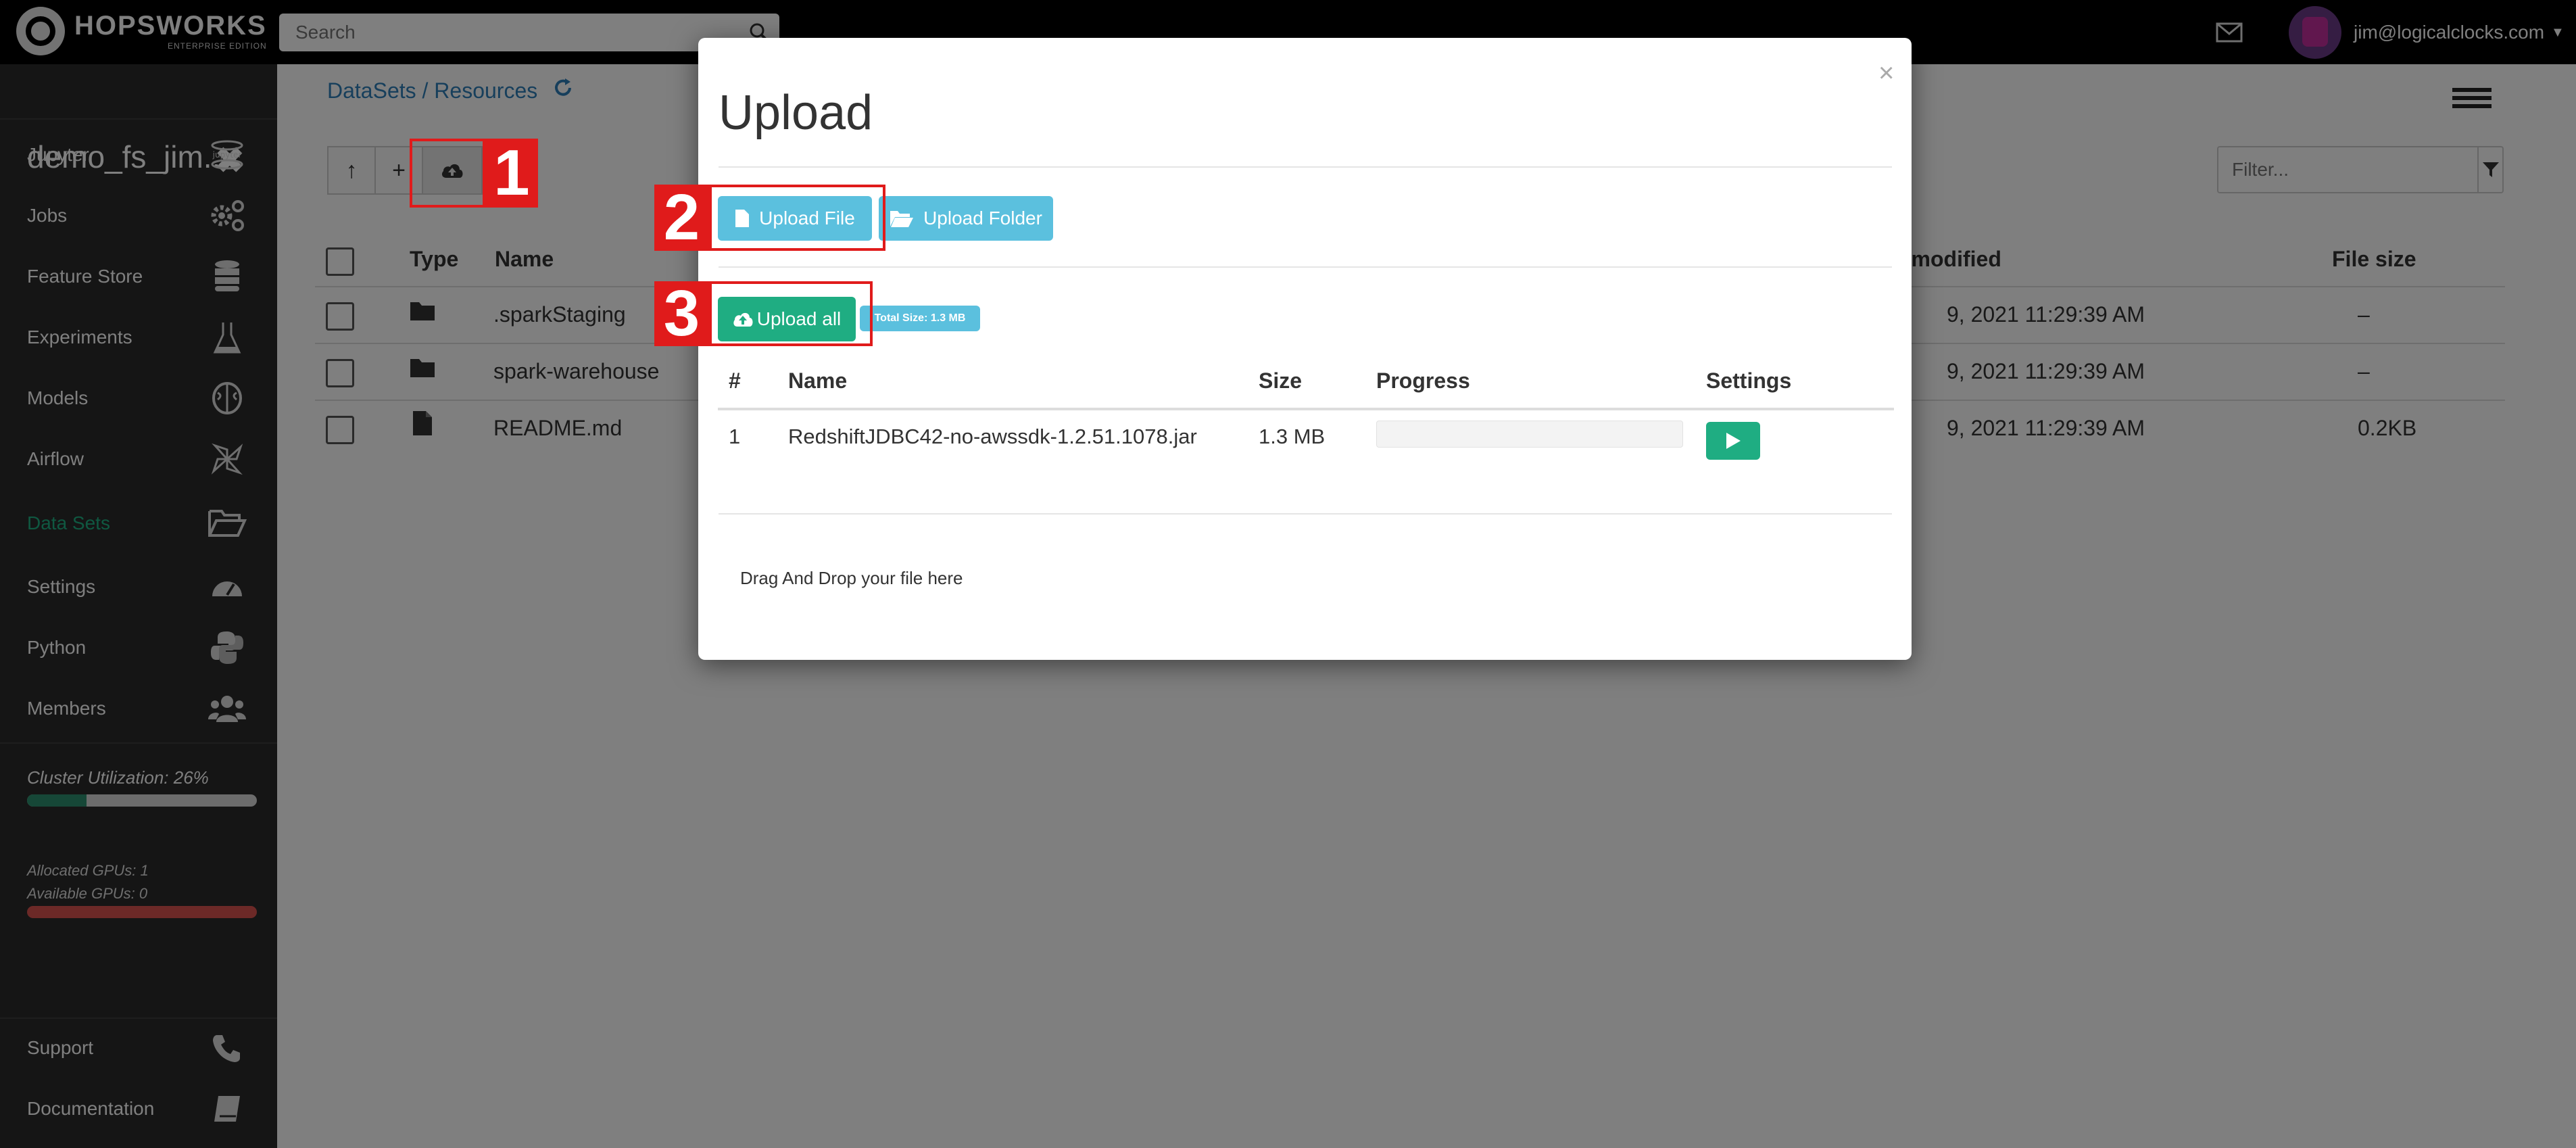 The width and height of the screenshot is (2576, 1148). I want to click on upload-folder-label: Upload Folder, so click(982, 218).